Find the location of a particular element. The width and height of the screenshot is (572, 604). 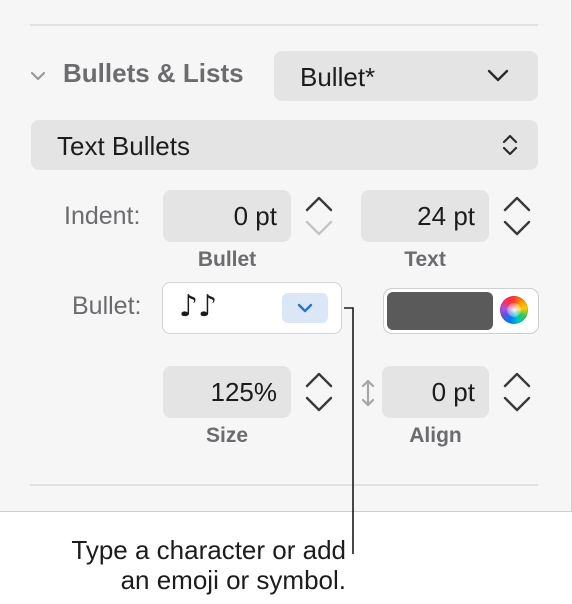

text-indent-stepper is located at coordinates (517, 216).